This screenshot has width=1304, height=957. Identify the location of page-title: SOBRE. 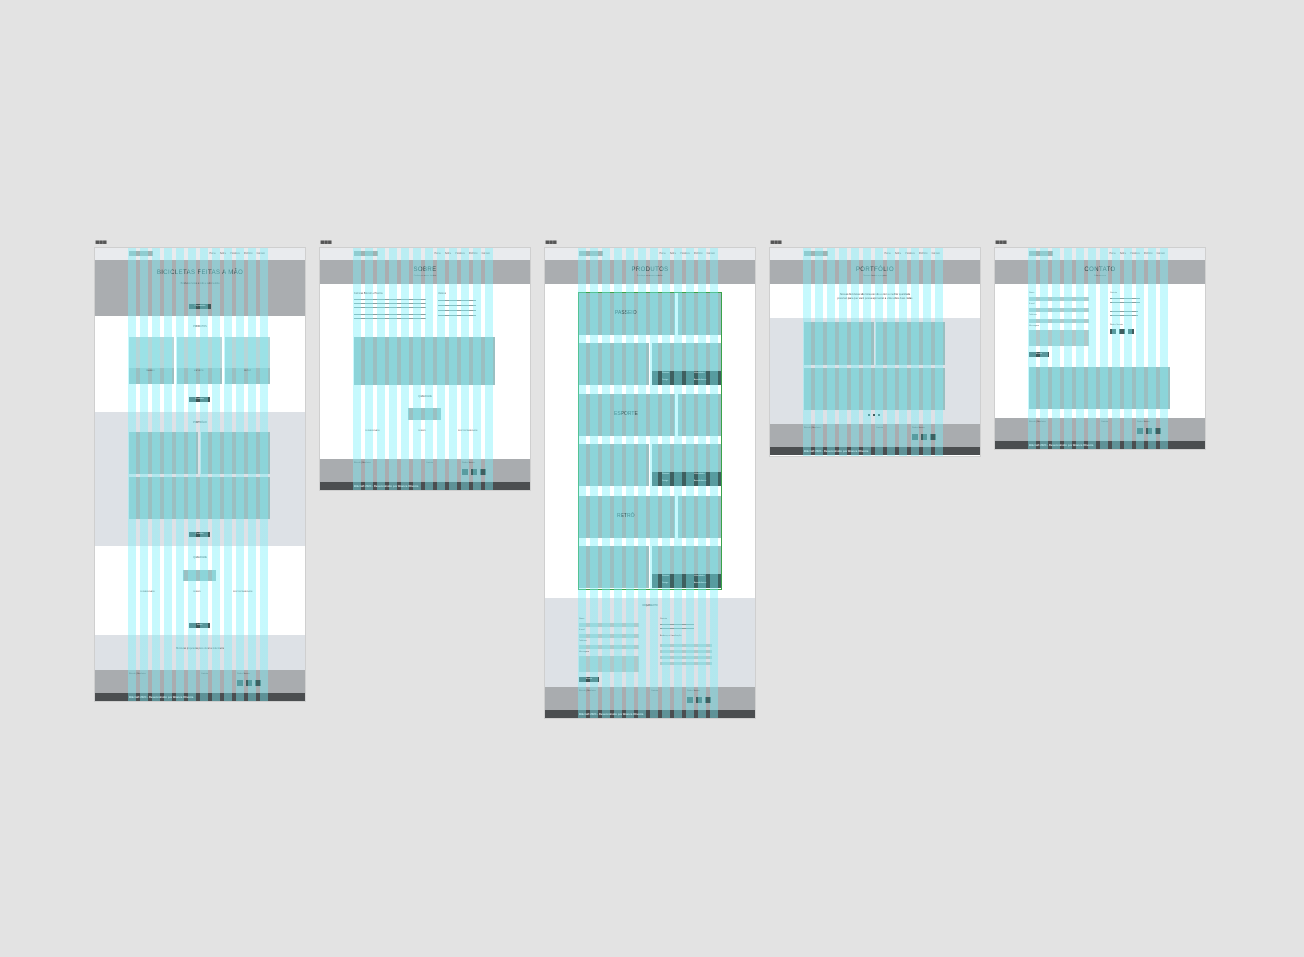
(425, 270).